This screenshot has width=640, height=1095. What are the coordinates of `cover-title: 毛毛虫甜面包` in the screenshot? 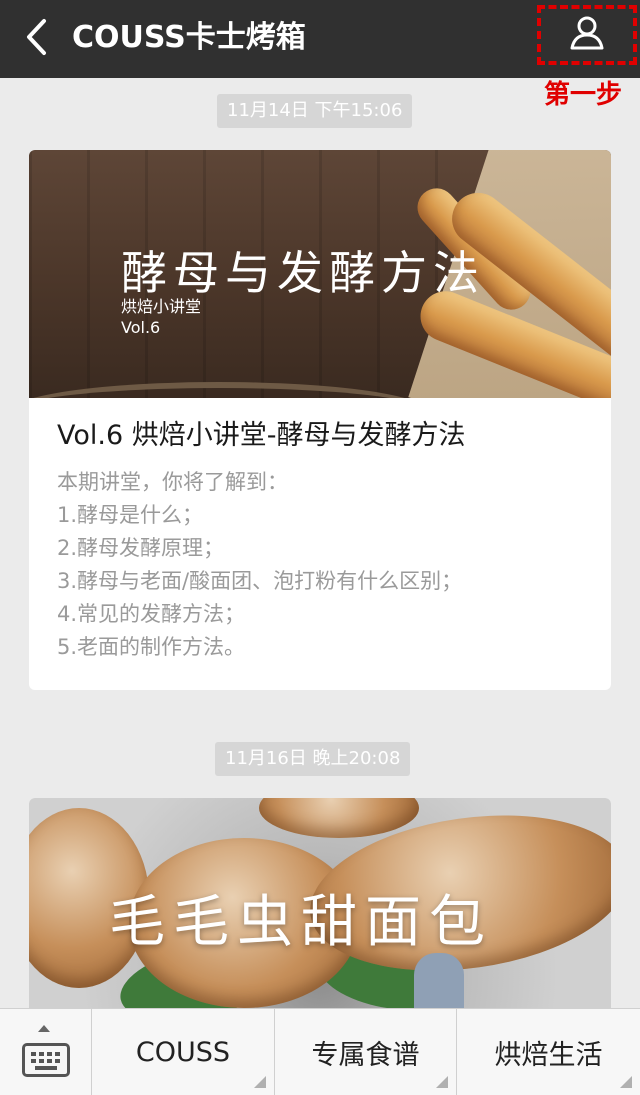 It's located at (301, 922).